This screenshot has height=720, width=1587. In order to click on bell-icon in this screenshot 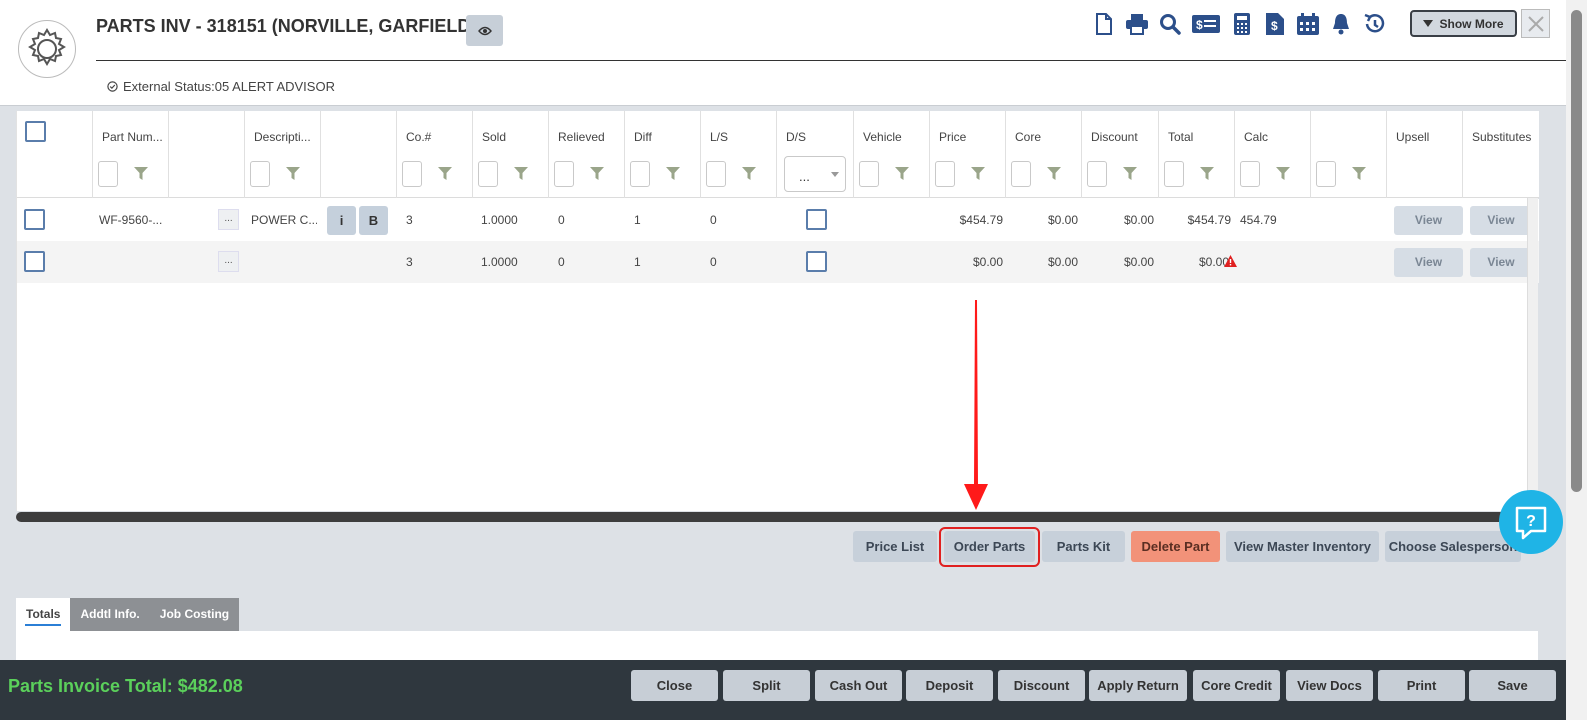, I will do `click(1341, 24)`.